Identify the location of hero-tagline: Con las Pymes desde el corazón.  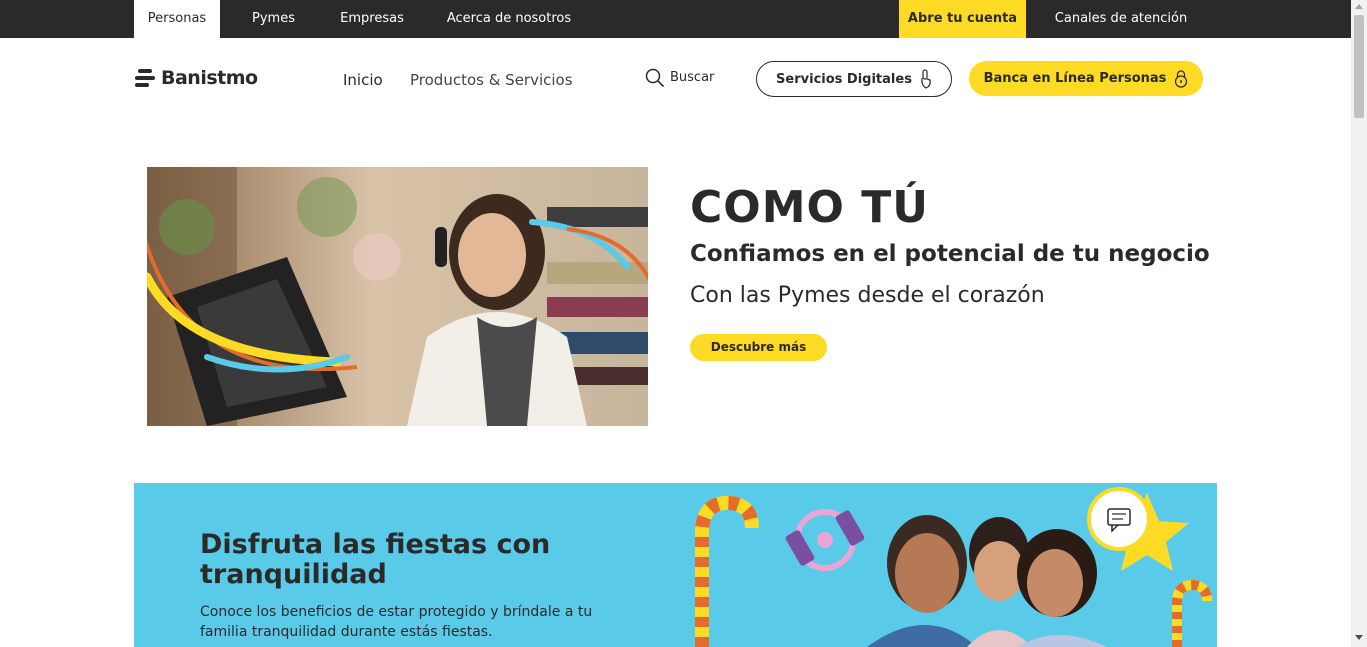
(867, 295).